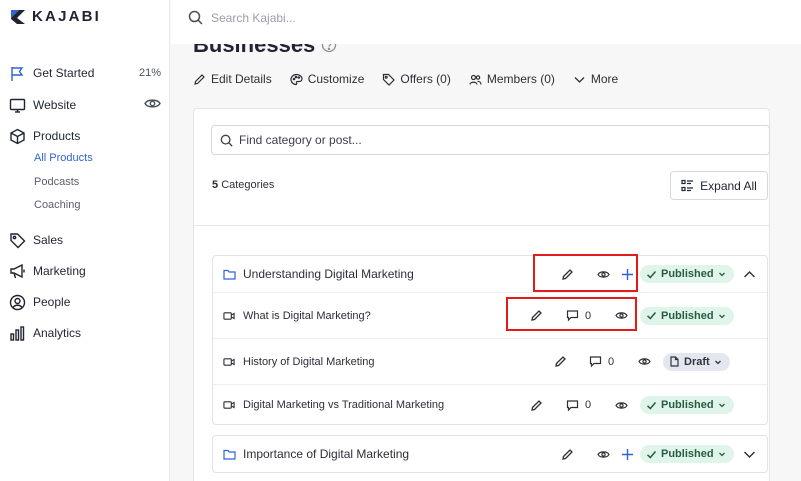 This screenshot has height=481, width=801. I want to click on tab-customize: Customize, so click(327, 79).